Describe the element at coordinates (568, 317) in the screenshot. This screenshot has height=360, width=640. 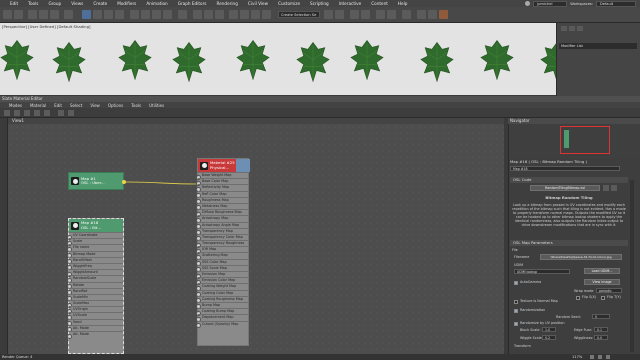
I see `random-seed-label: Random Seed:` at that location.